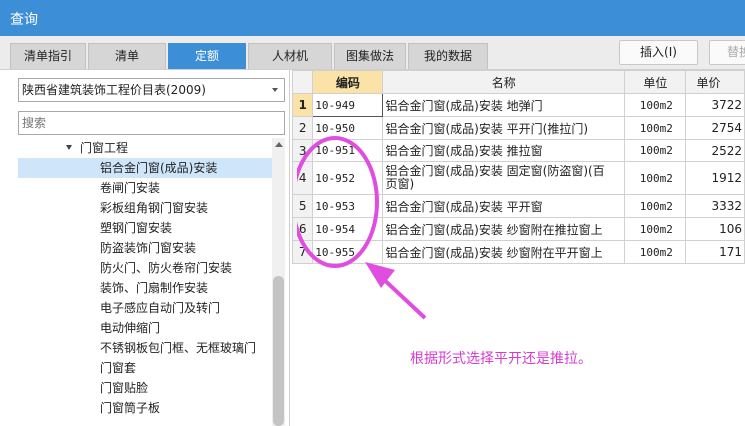 This screenshot has height=426, width=745. I want to click on code-cell: 10-949, so click(348, 105).